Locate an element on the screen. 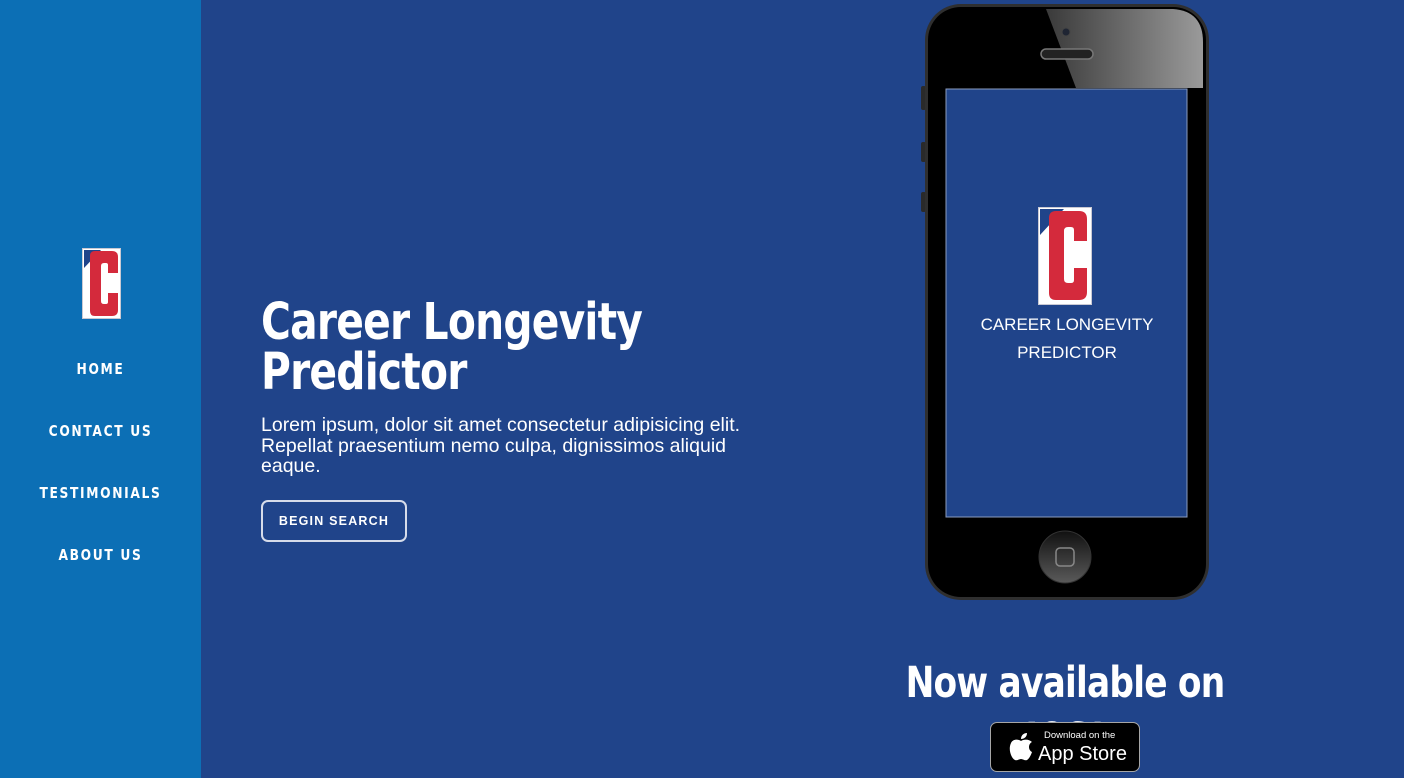  hero-title-line2: Predictor is located at coordinates (364, 372).